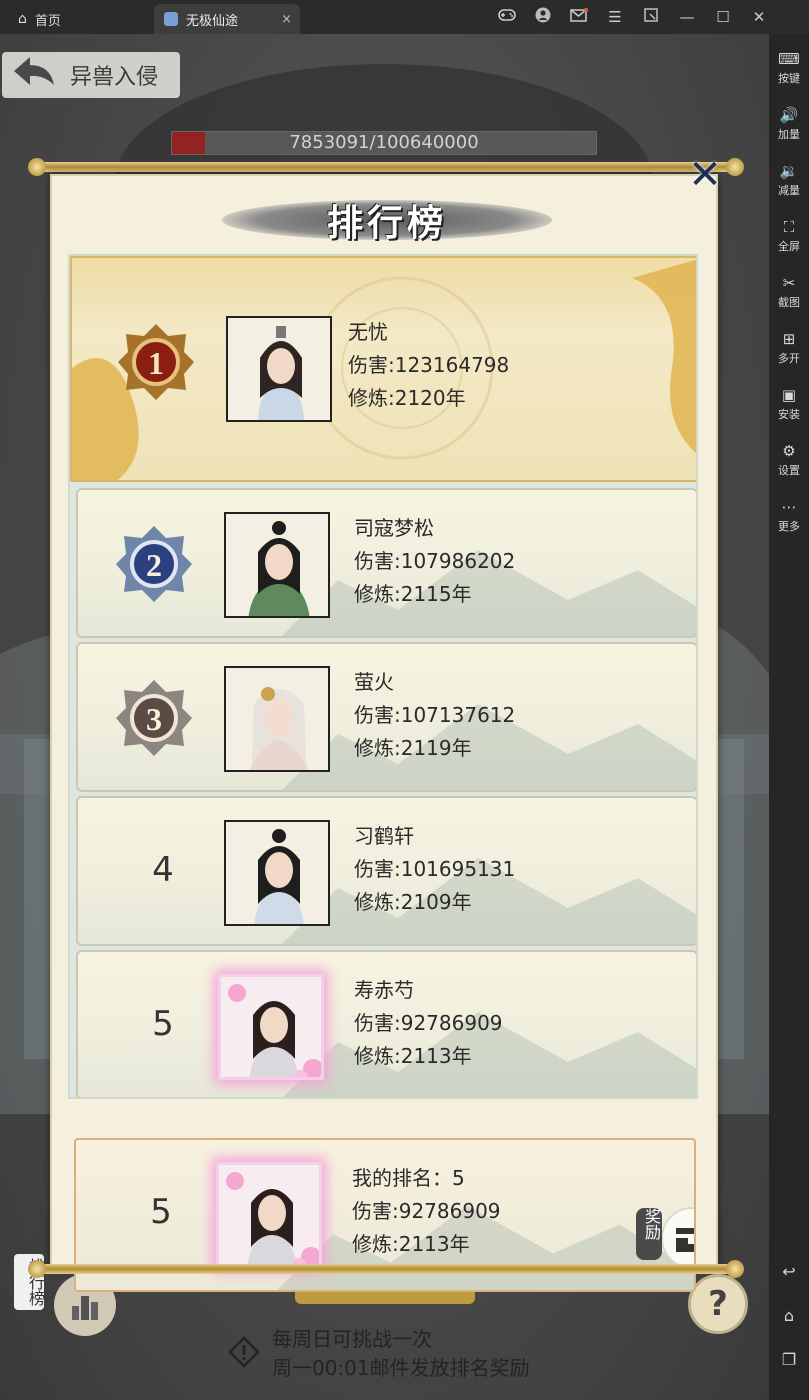  I want to click on rank-2-medal-icon: 2, so click(154, 564).